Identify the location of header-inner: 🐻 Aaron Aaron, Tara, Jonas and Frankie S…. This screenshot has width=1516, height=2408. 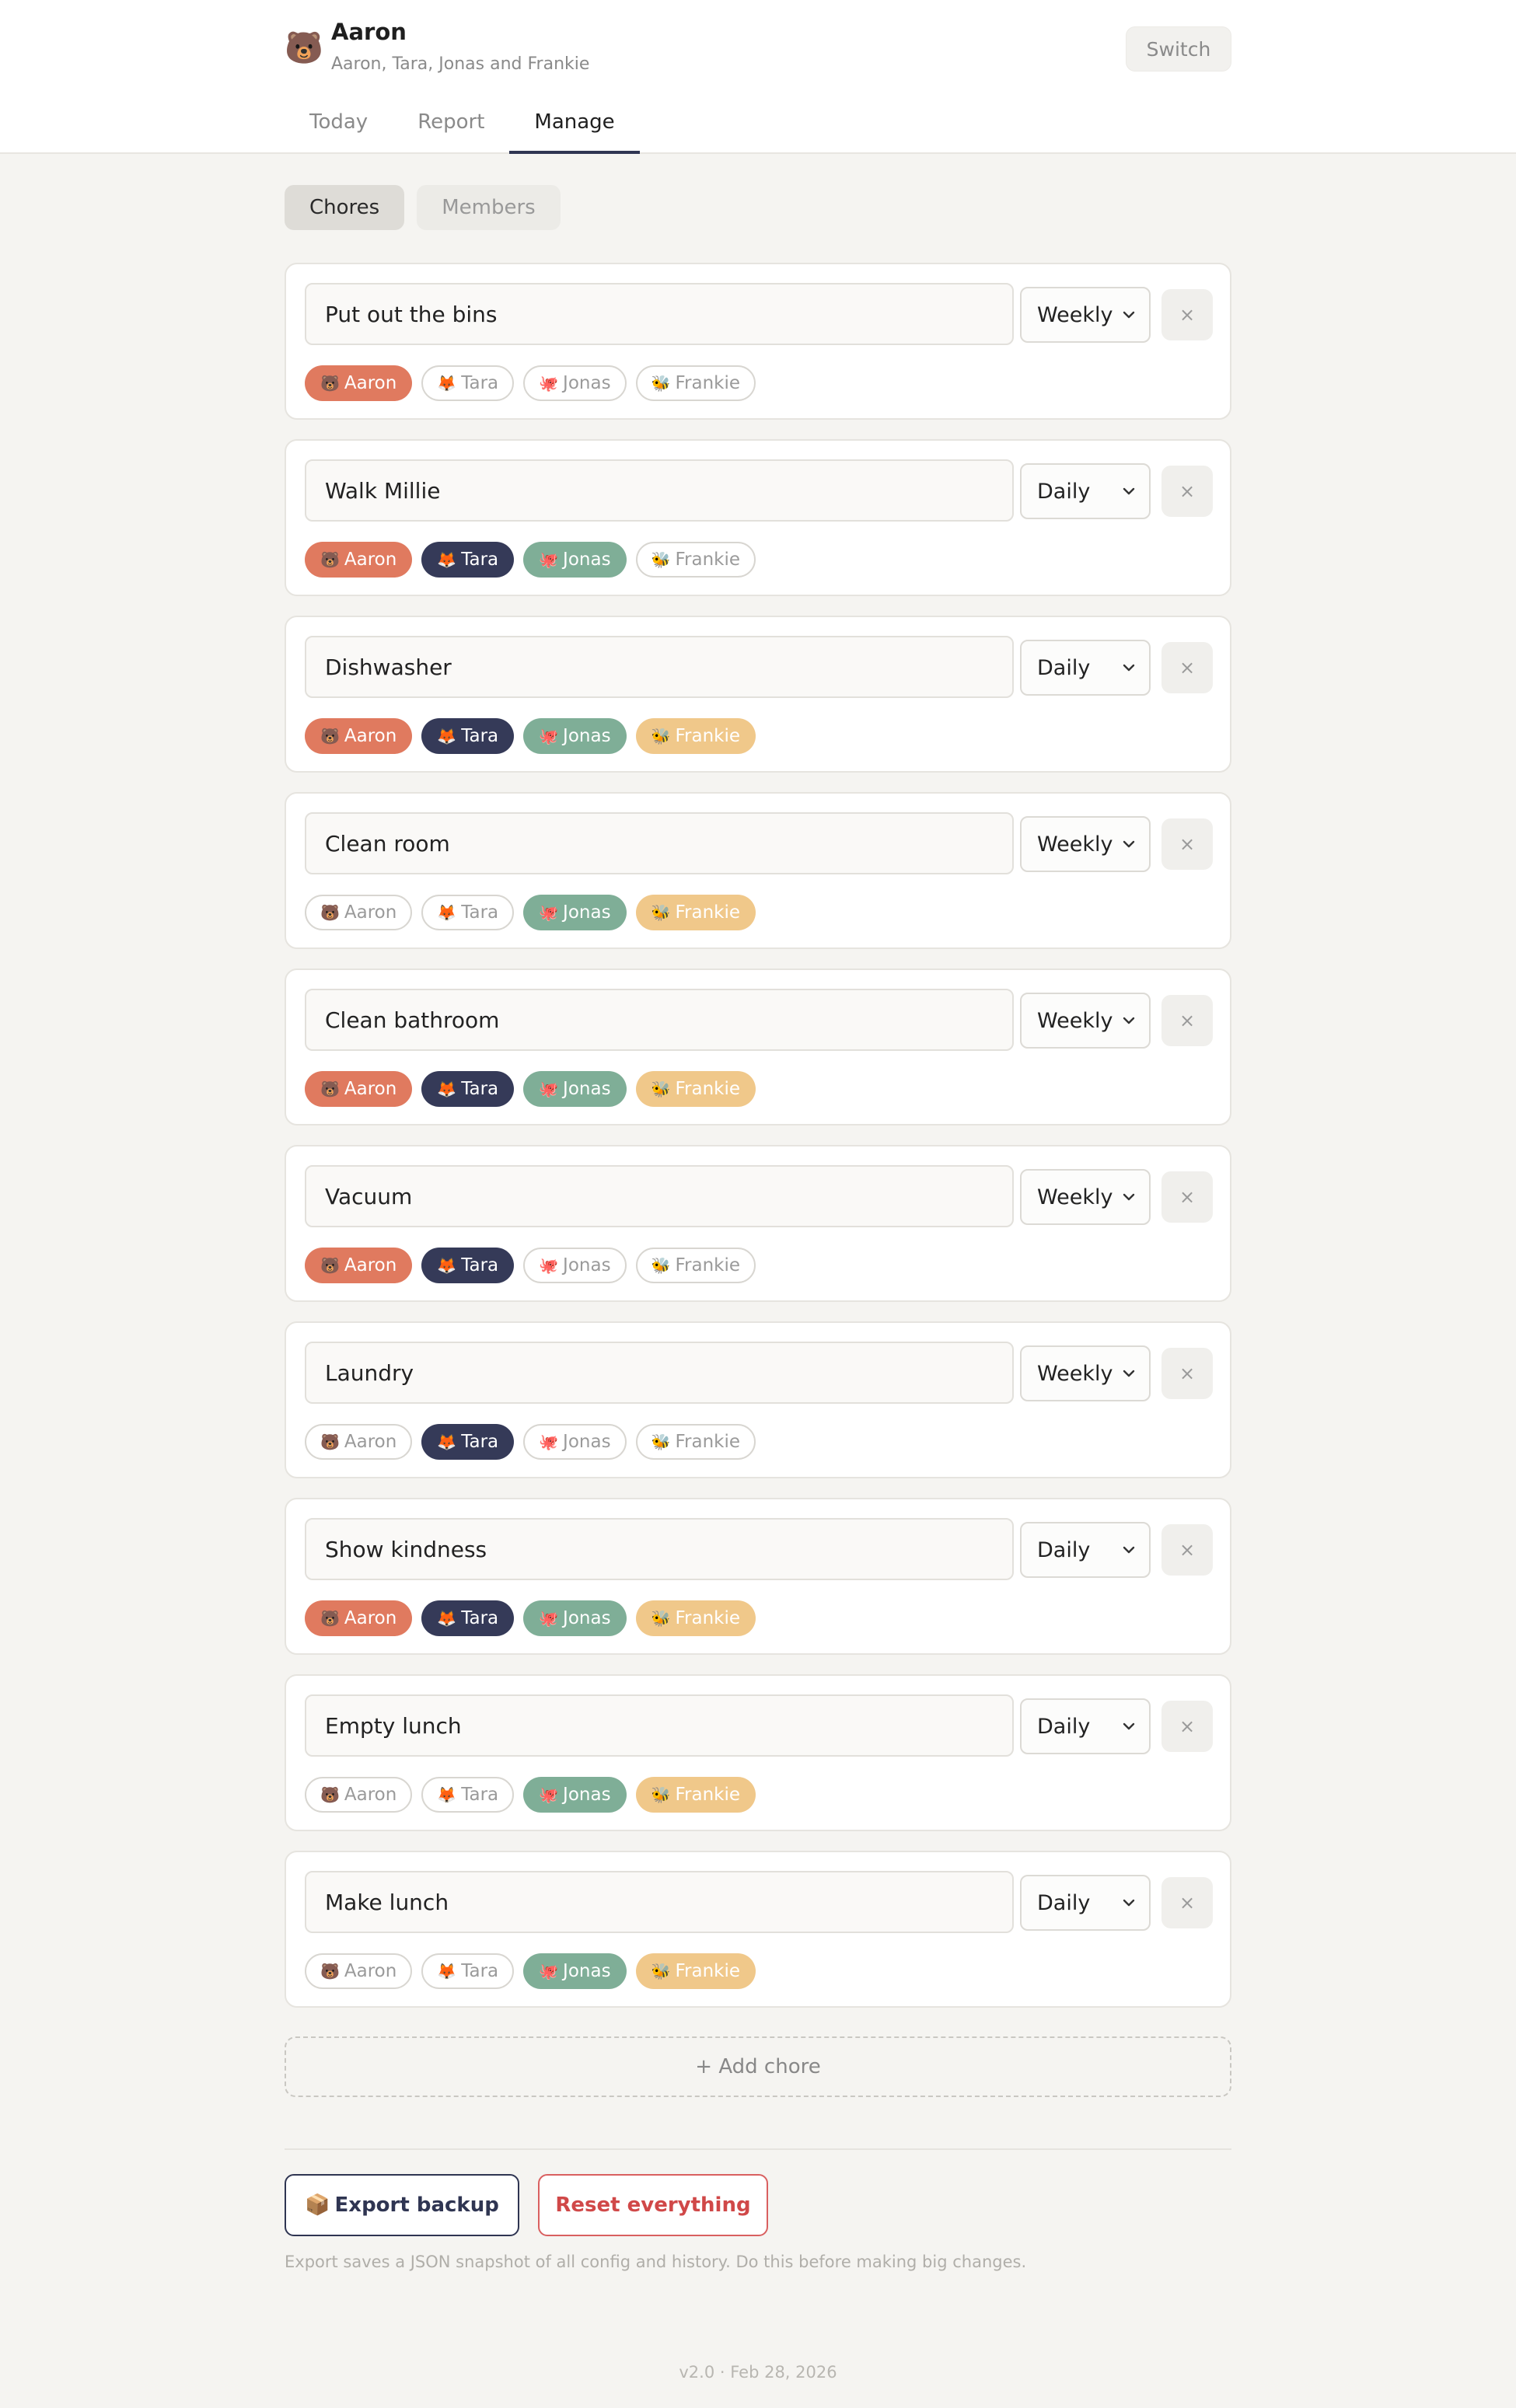
(758, 77).